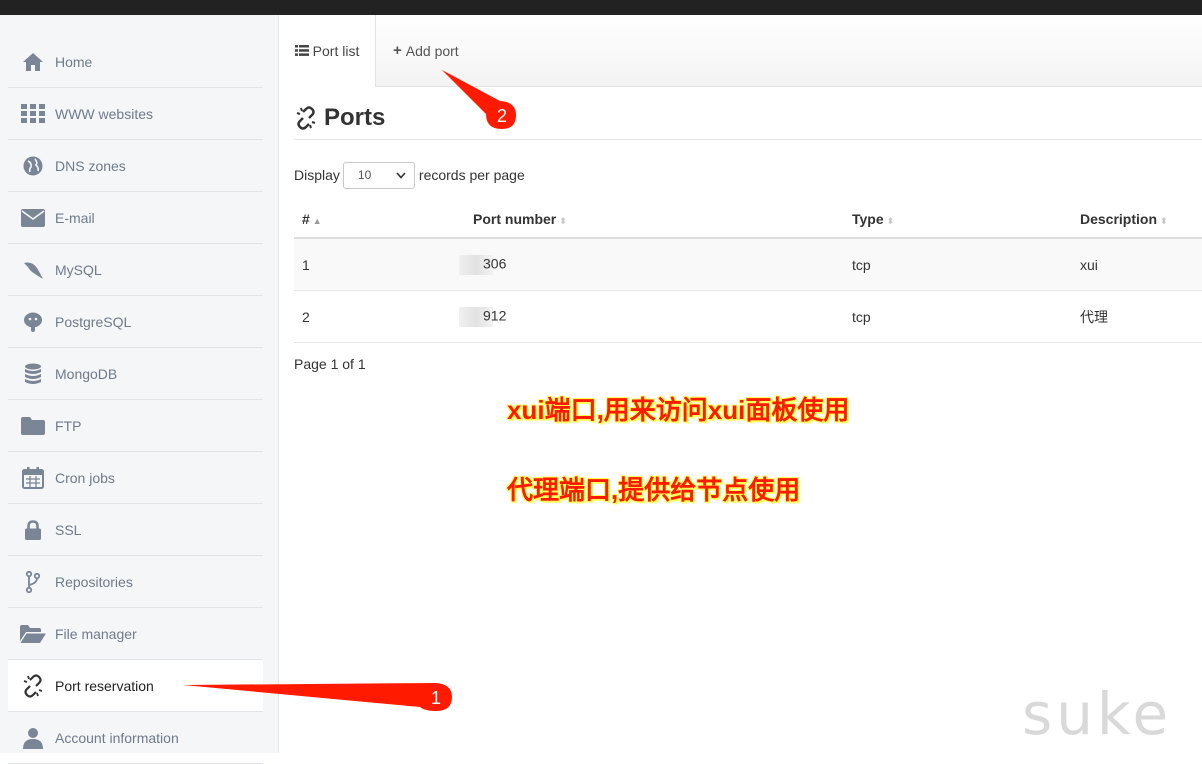 The width and height of the screenshot is (1202, 764). I want to click on annotation-marker-1: 1, so click(435, 697).